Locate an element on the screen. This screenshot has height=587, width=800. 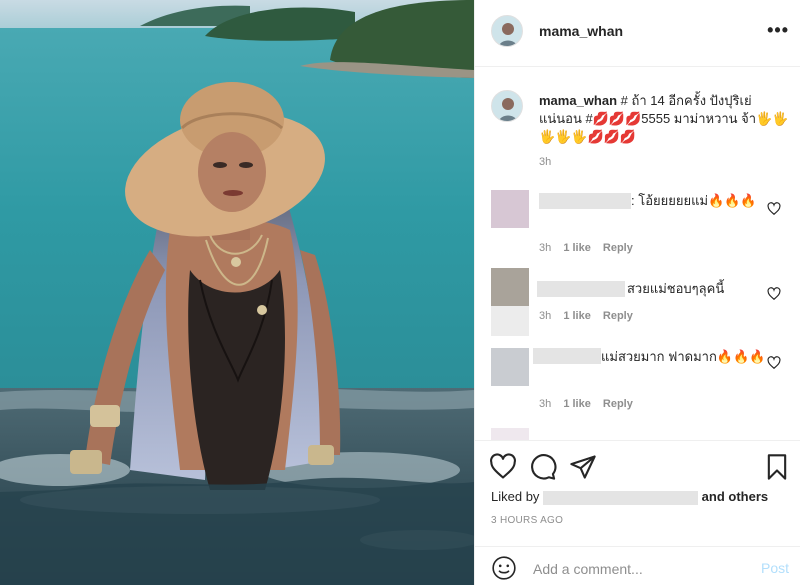
comment-text: สวยแม่ชอบๆลุคนี้ is located at coordinates (676, 288).